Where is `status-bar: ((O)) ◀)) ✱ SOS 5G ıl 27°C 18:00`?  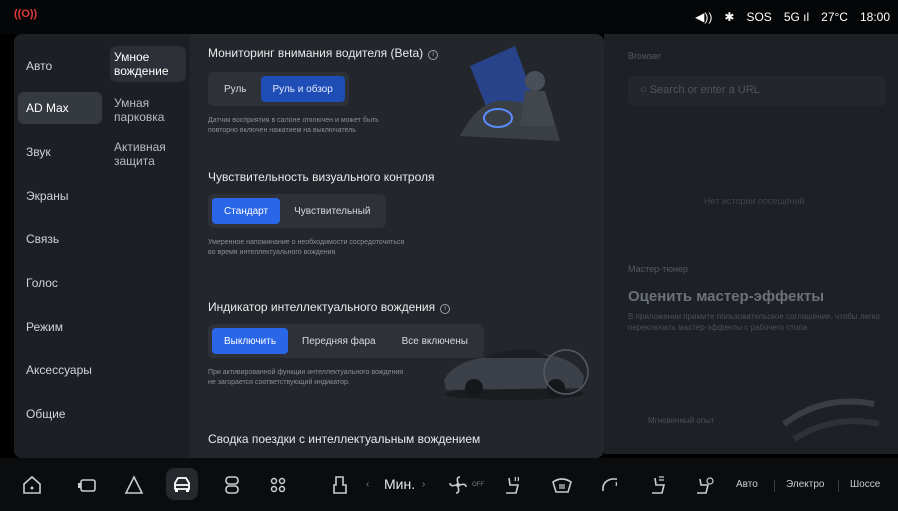
status-bar: ((O)) ◀)) ✱ SOS 5G ıl 27°C 18:00 is located at coordinates (449, 17).